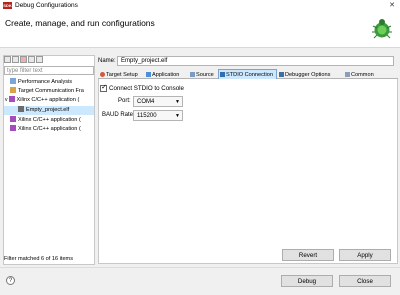  I want to click on tree-item-xilinx-app-3: Xilinx C/C++ application (, so click(49, 129).